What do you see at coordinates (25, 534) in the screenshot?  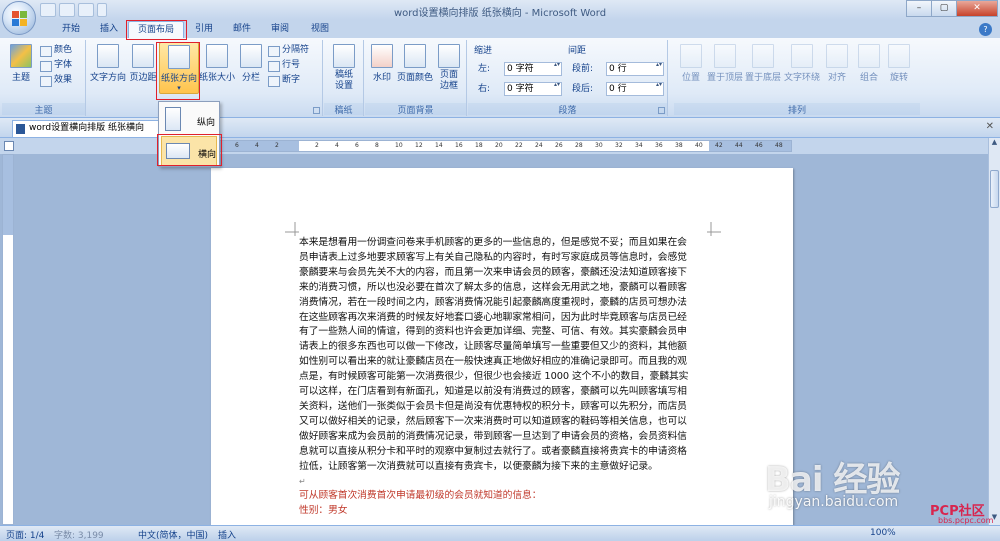 I see `page-count-status: 页面: 1/4` at bounding box center [25, 534].